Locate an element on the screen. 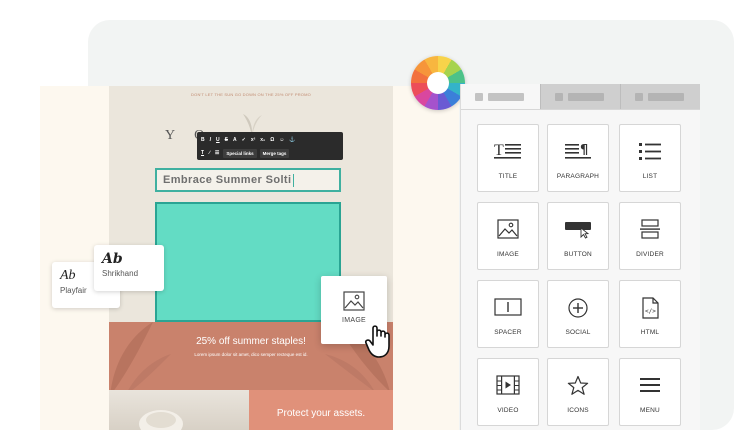 This screenshot has height=430, width=734. subscript-button: x₂ is located at coordinates (262, 140).